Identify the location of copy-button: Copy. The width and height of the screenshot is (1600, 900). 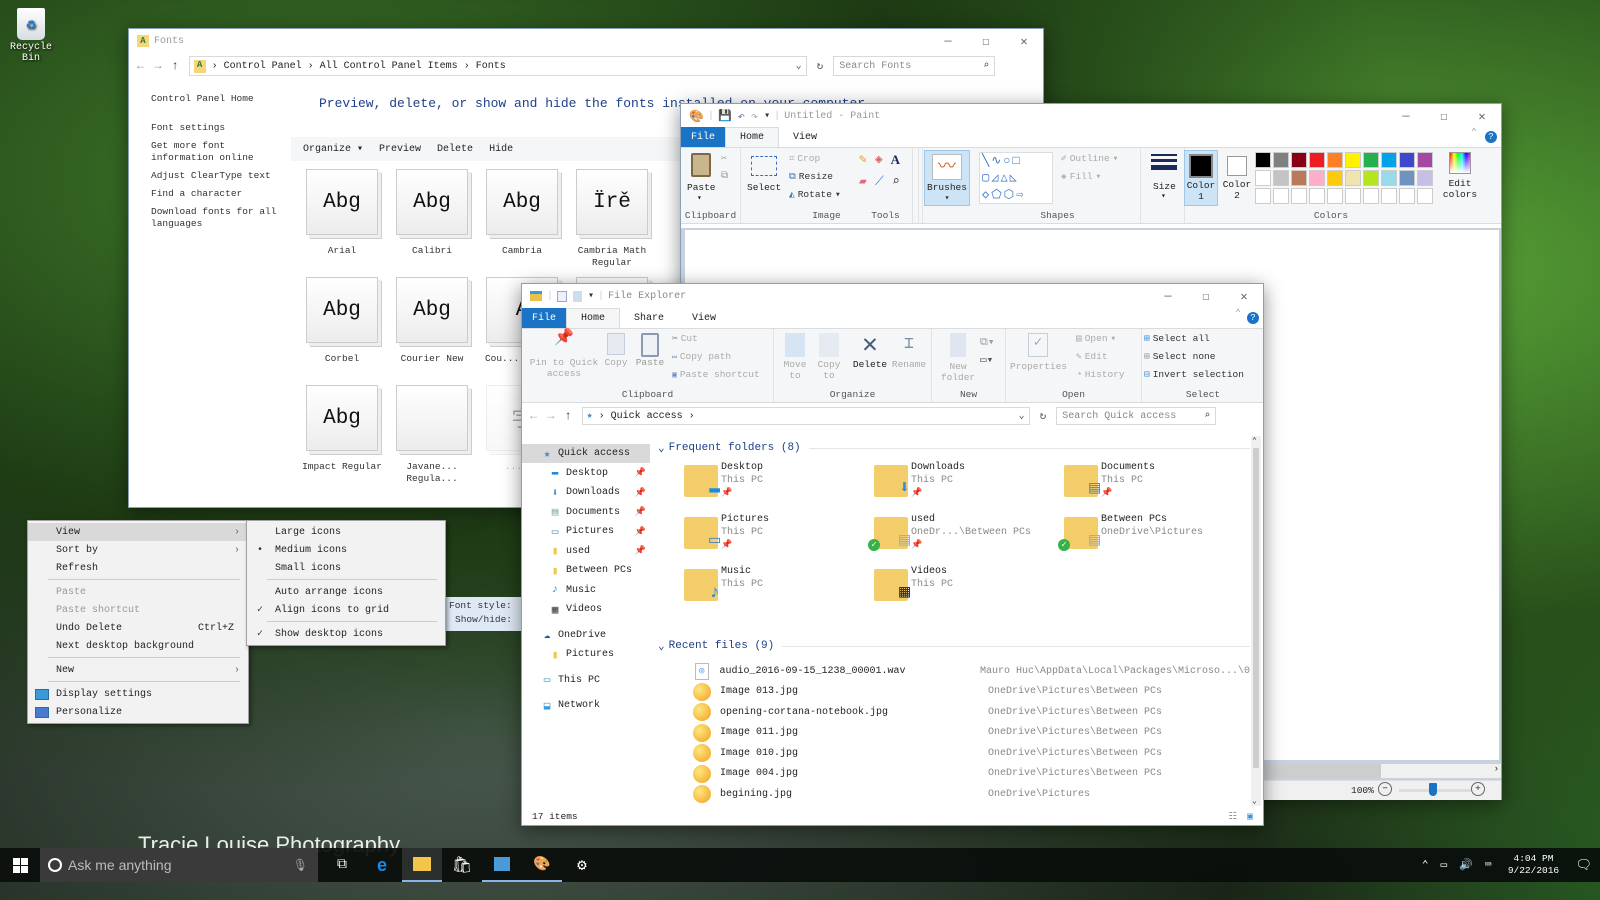
(616, 350).